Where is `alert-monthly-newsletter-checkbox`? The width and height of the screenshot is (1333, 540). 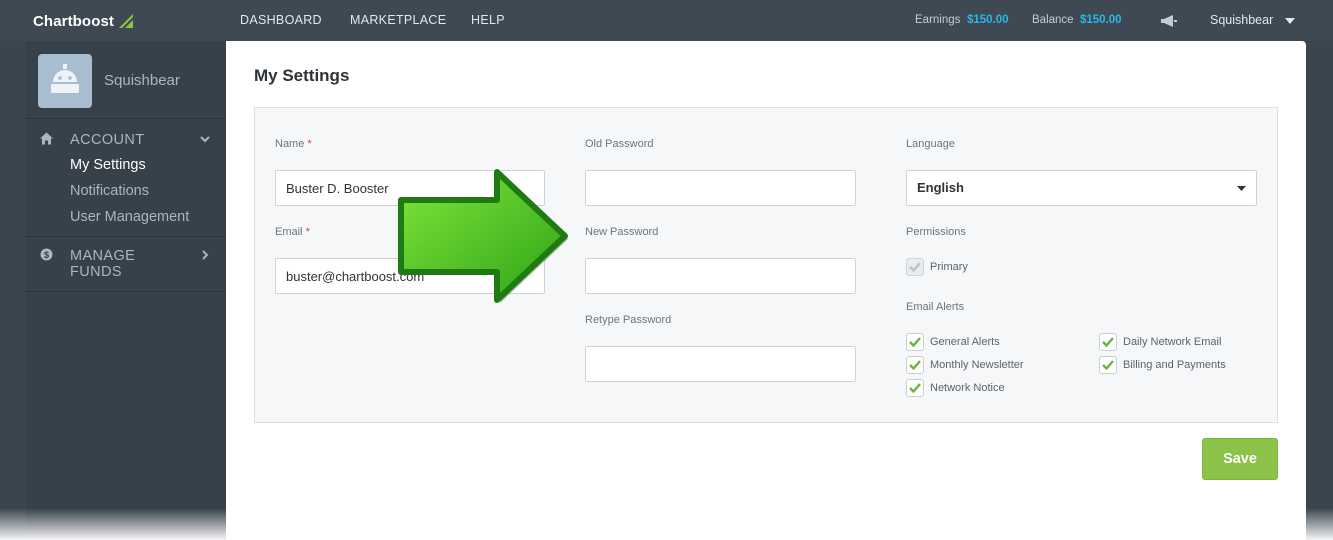
alert-monthly-newsletter-checkbox is located at coordinates (915, 365).